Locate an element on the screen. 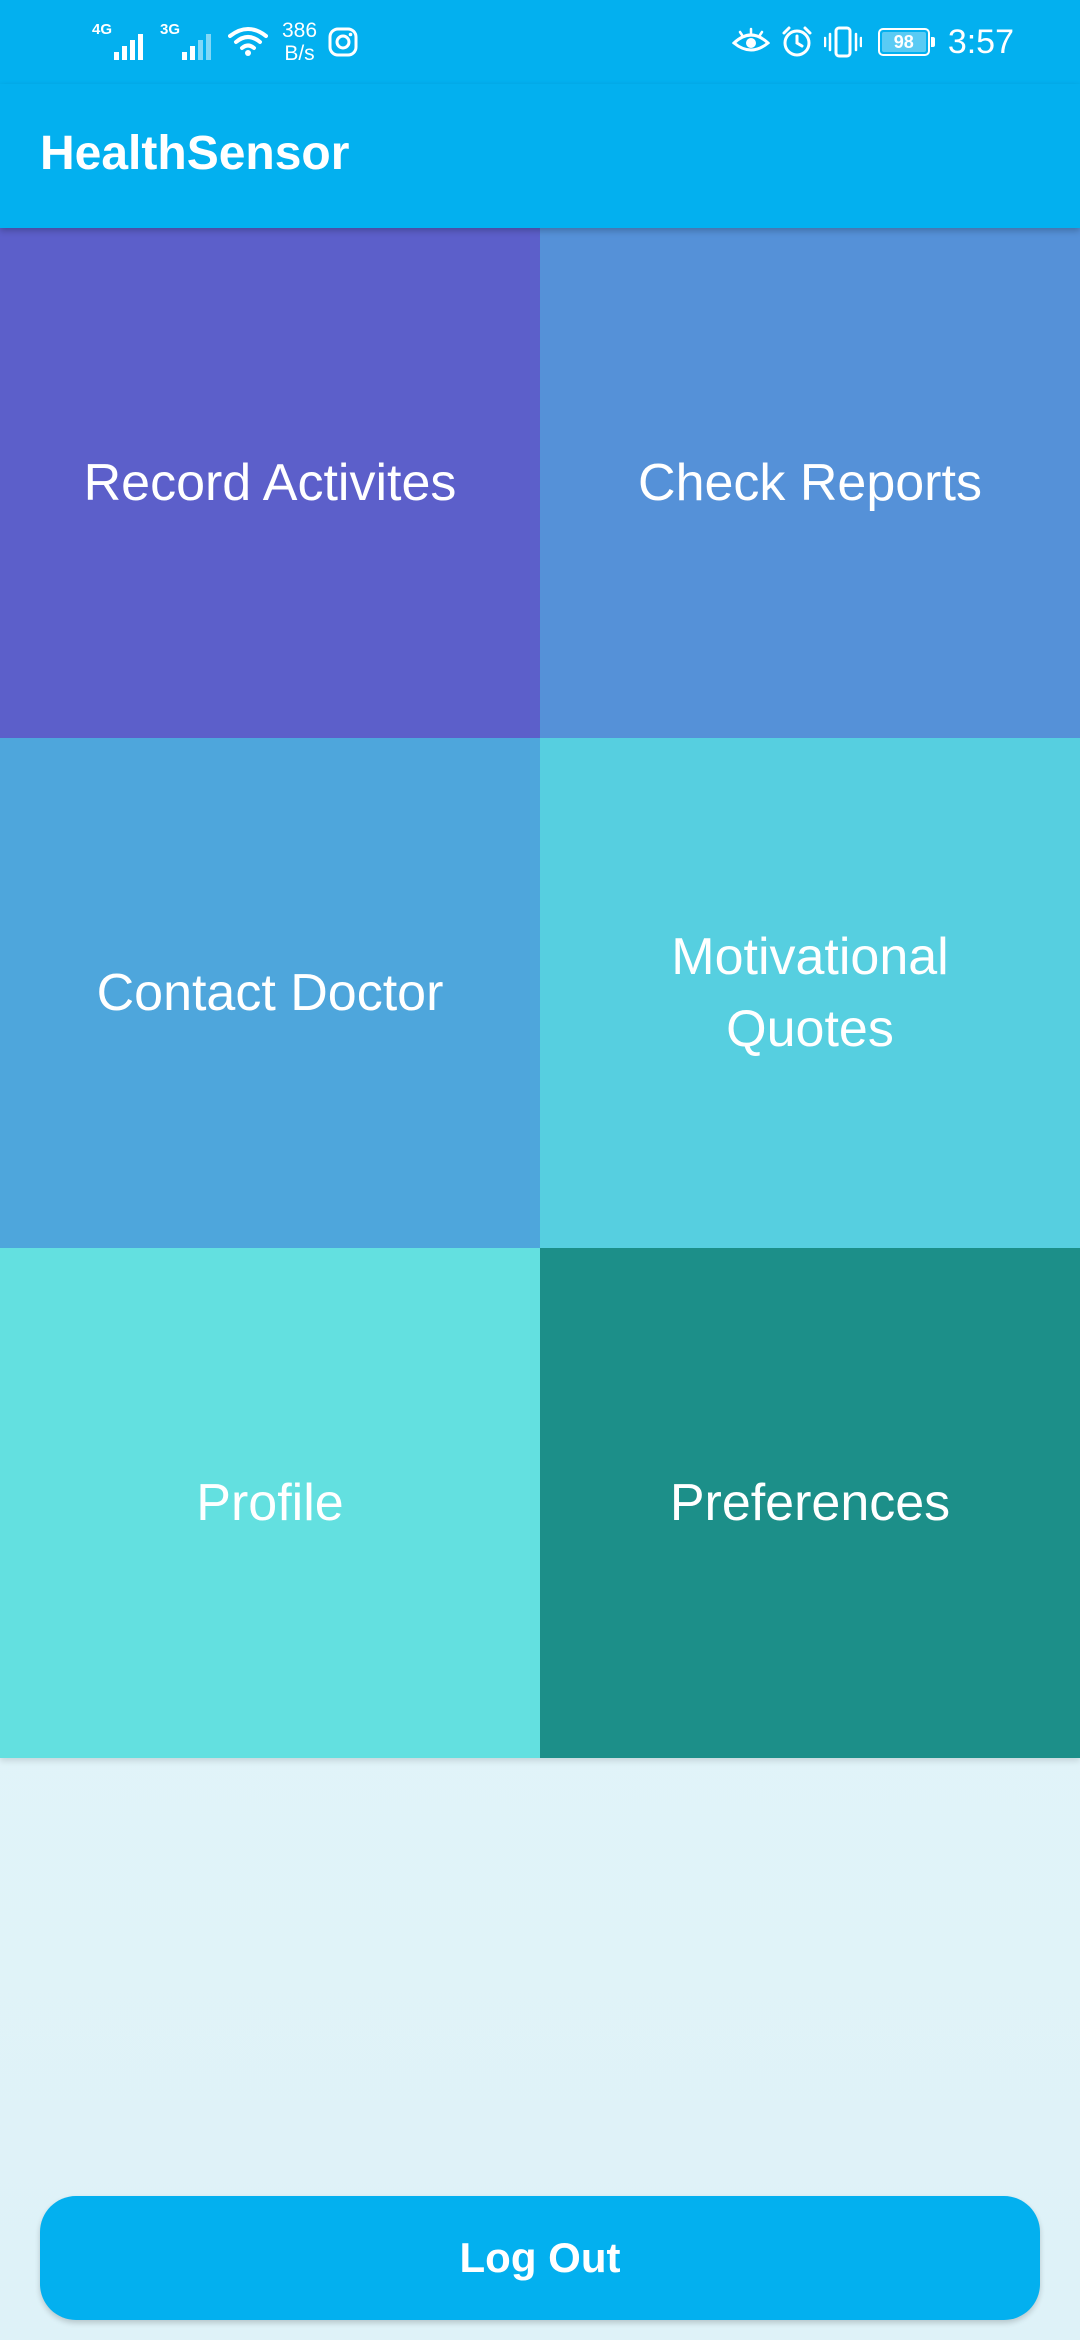 Image resolution: width=1080 pixels, height=2340 pixels. app-bar: HealthSensor is located at coordinates (540, 156).